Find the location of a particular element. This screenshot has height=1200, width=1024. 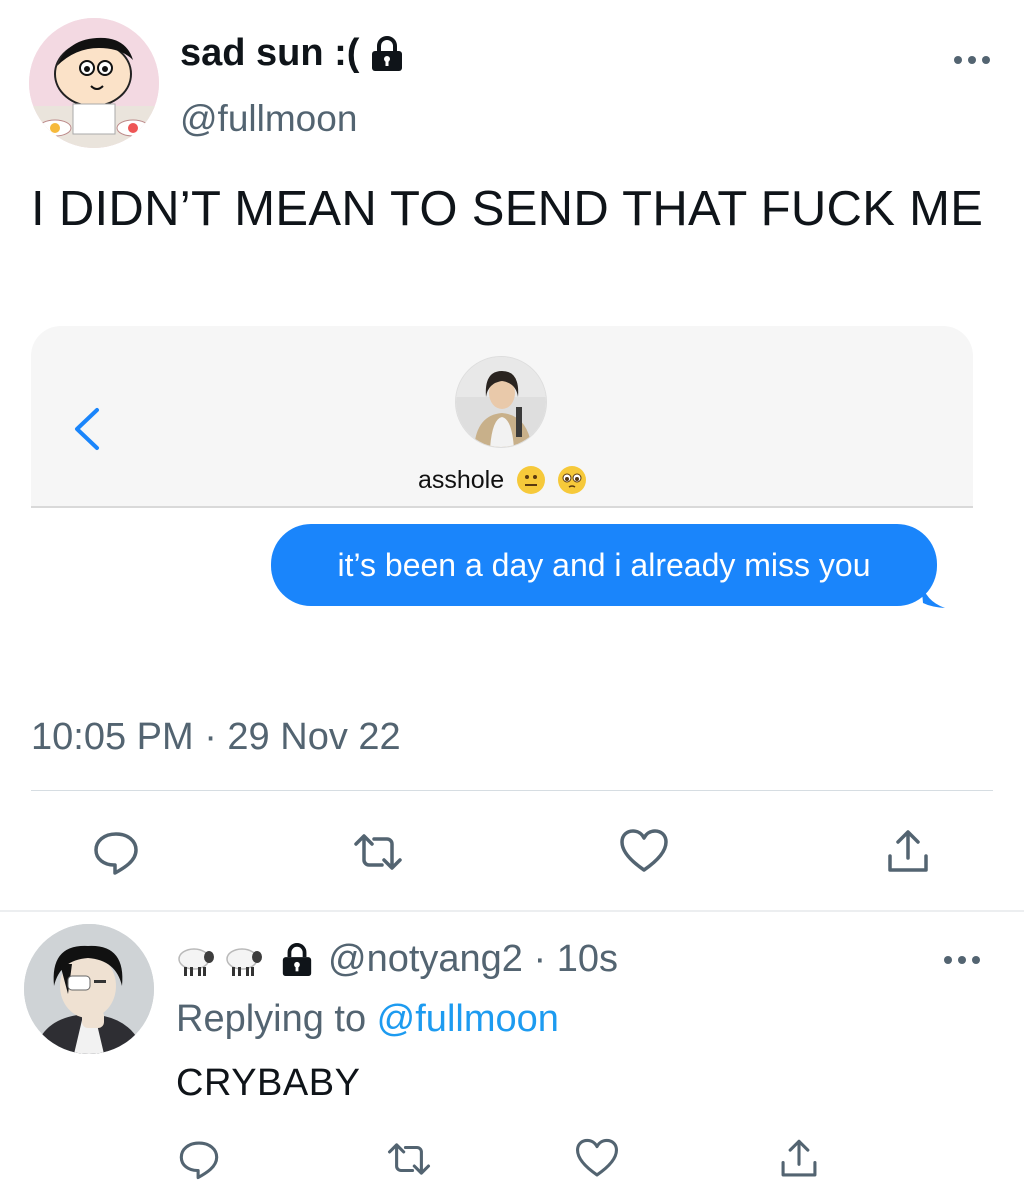

imessage-text: it’s been a day and i already miss you is located at coordinates (604, 564).